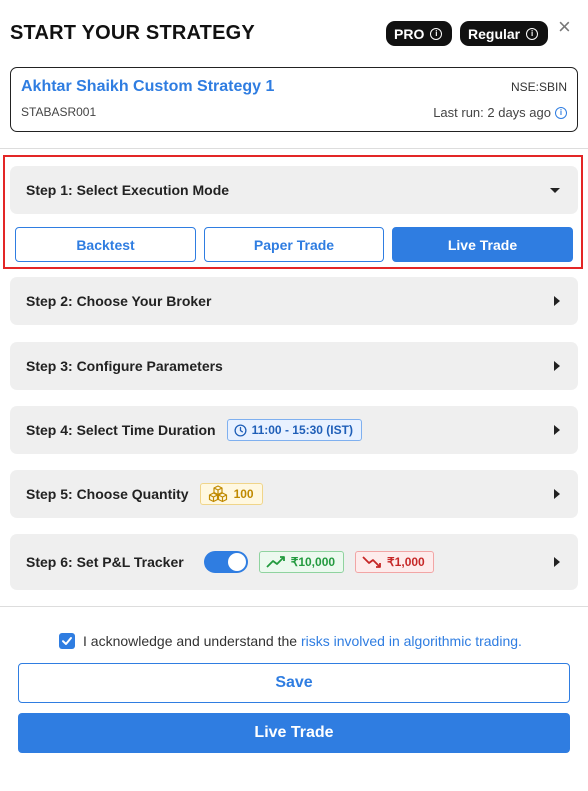 The height and width of the screenshot is (791, 588). What do you see at coordinates (411, 641) in the screenshot?
I see `risks-link: risks involved in algorithmic trading.` at bounding box center [411, 641].